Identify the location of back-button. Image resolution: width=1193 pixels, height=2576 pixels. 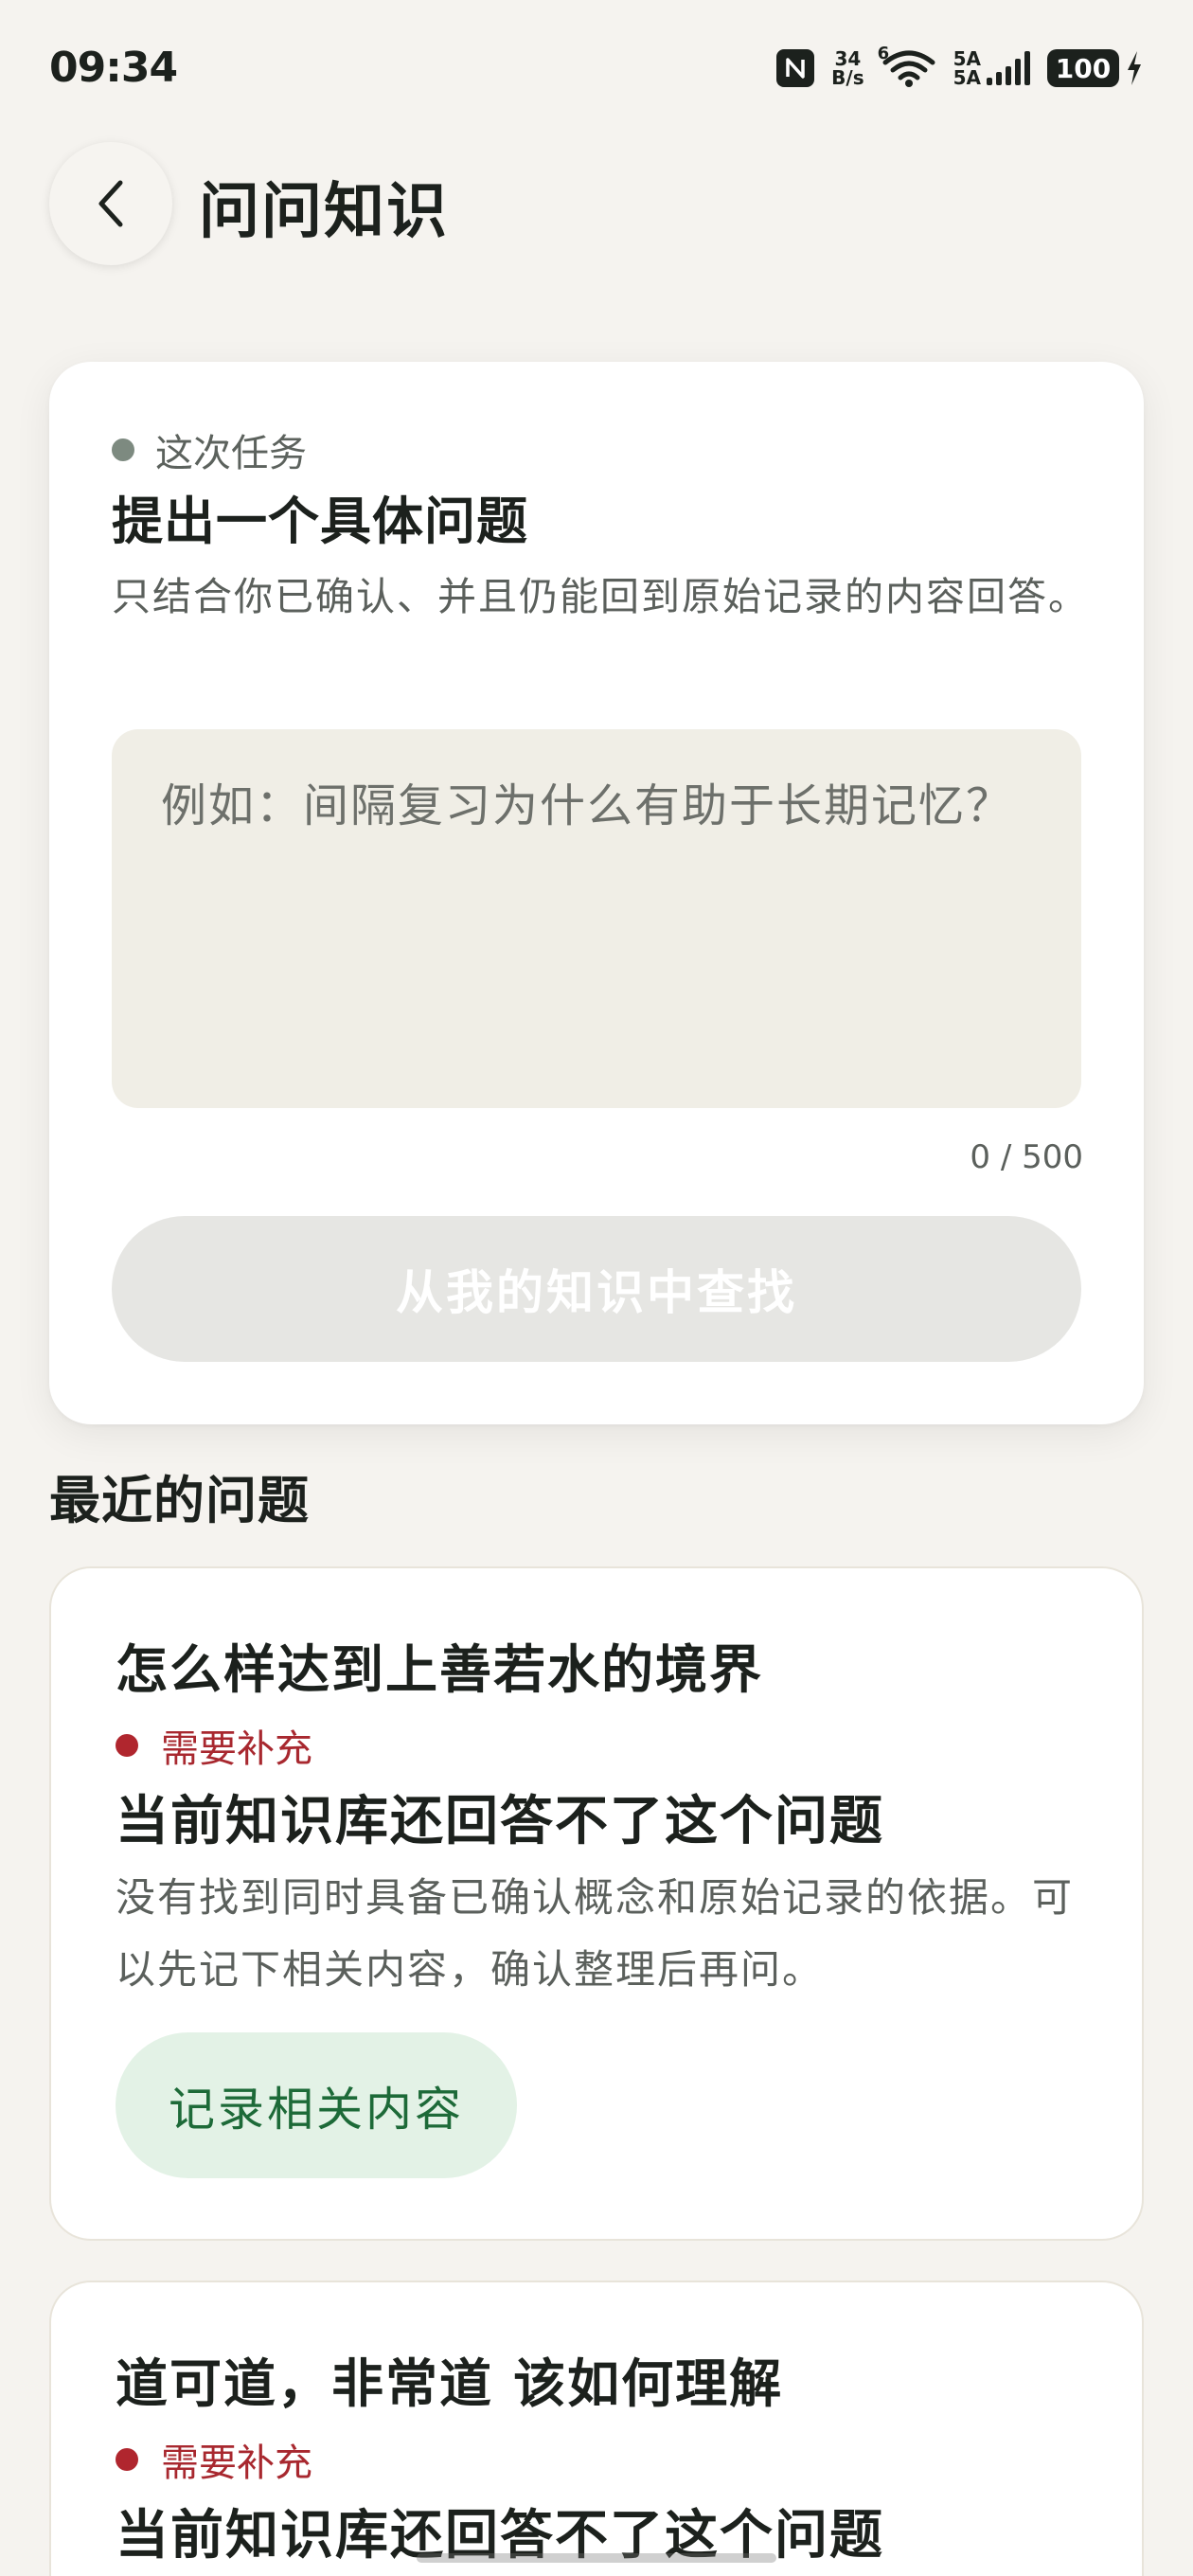
(110, 203).